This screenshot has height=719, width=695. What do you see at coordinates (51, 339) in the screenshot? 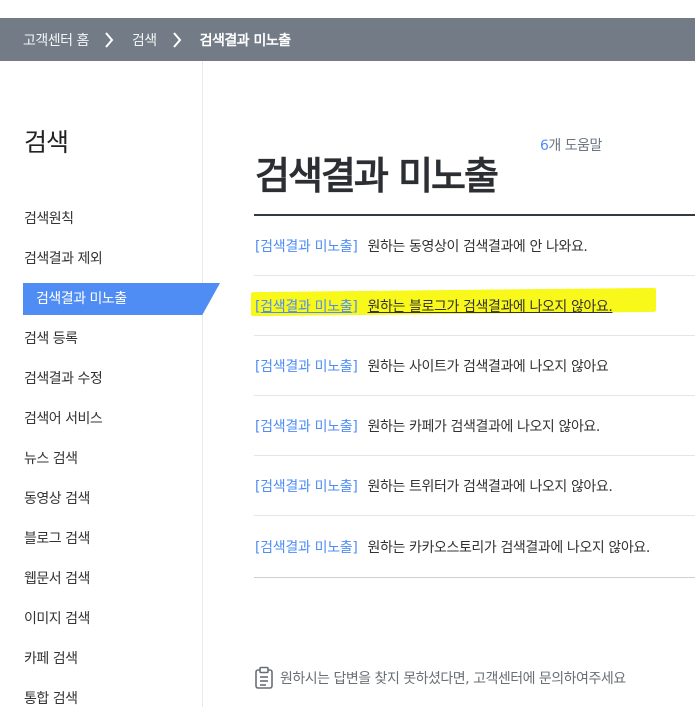
I see `sidebar-item-label: 검색 등록` at bounding box center [51, 339].